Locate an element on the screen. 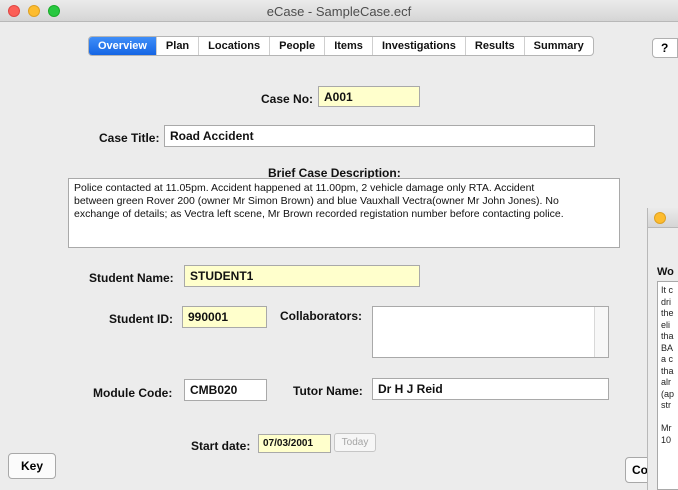 The height and width of the screenshot is (490, 678). module-code-field: CMB020 is located at coordinates (225, 390).